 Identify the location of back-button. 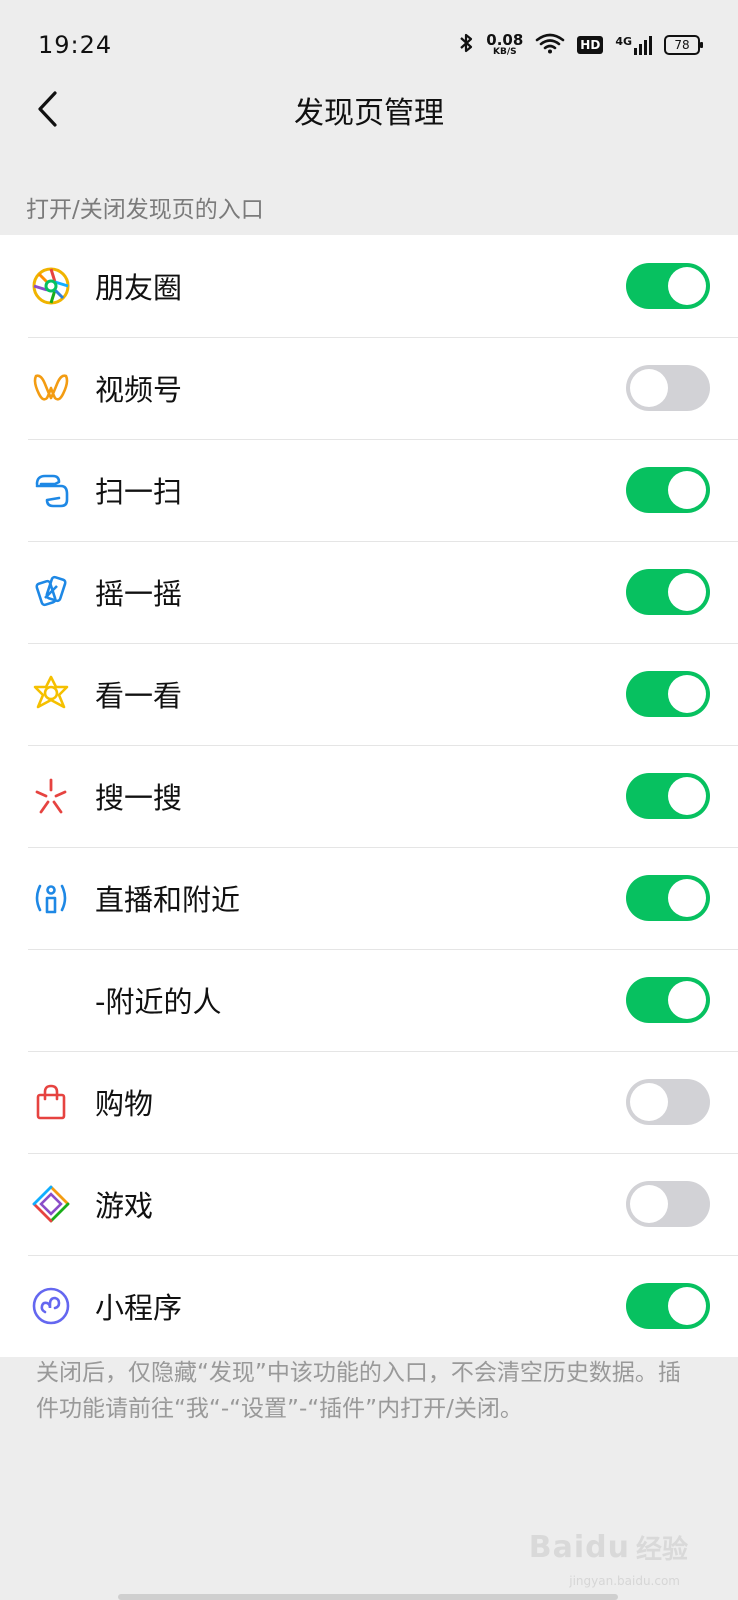
(47, 109).